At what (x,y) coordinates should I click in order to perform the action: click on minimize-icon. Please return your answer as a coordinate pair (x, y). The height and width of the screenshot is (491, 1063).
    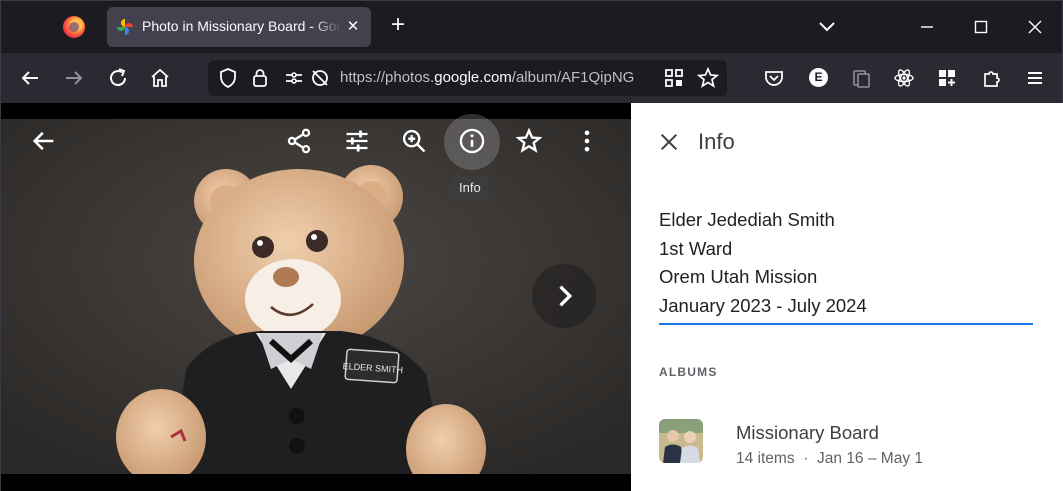
    Looking at the image, I should click on (927, 27).